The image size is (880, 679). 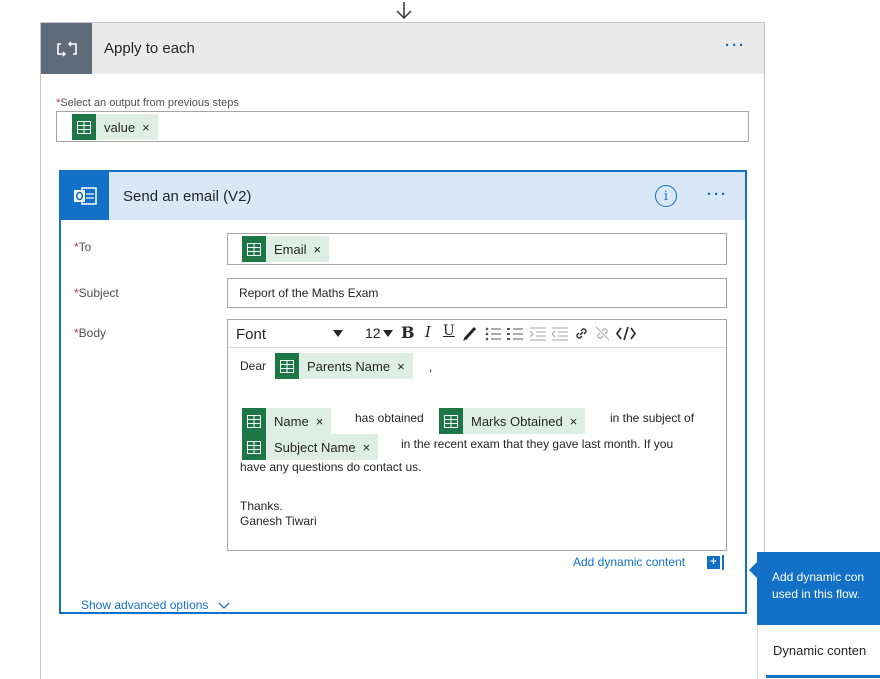 I want to click on add-dynamic-content-link: Add dynamic content, so click(x=629, y=562).